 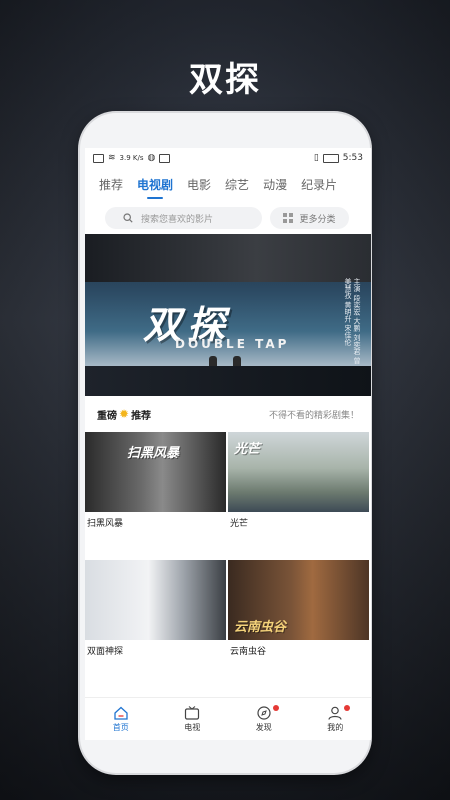 What do you see at coordinates (237, 184) in the screenshot?
I see `tab-variety: 综艺` at bounding box center [237, 184].